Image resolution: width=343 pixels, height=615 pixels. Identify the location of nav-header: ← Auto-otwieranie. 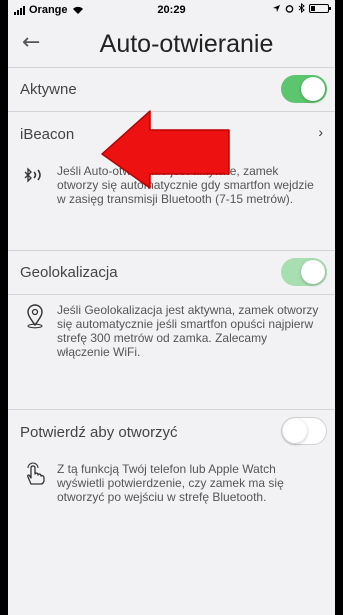
(171, 44).